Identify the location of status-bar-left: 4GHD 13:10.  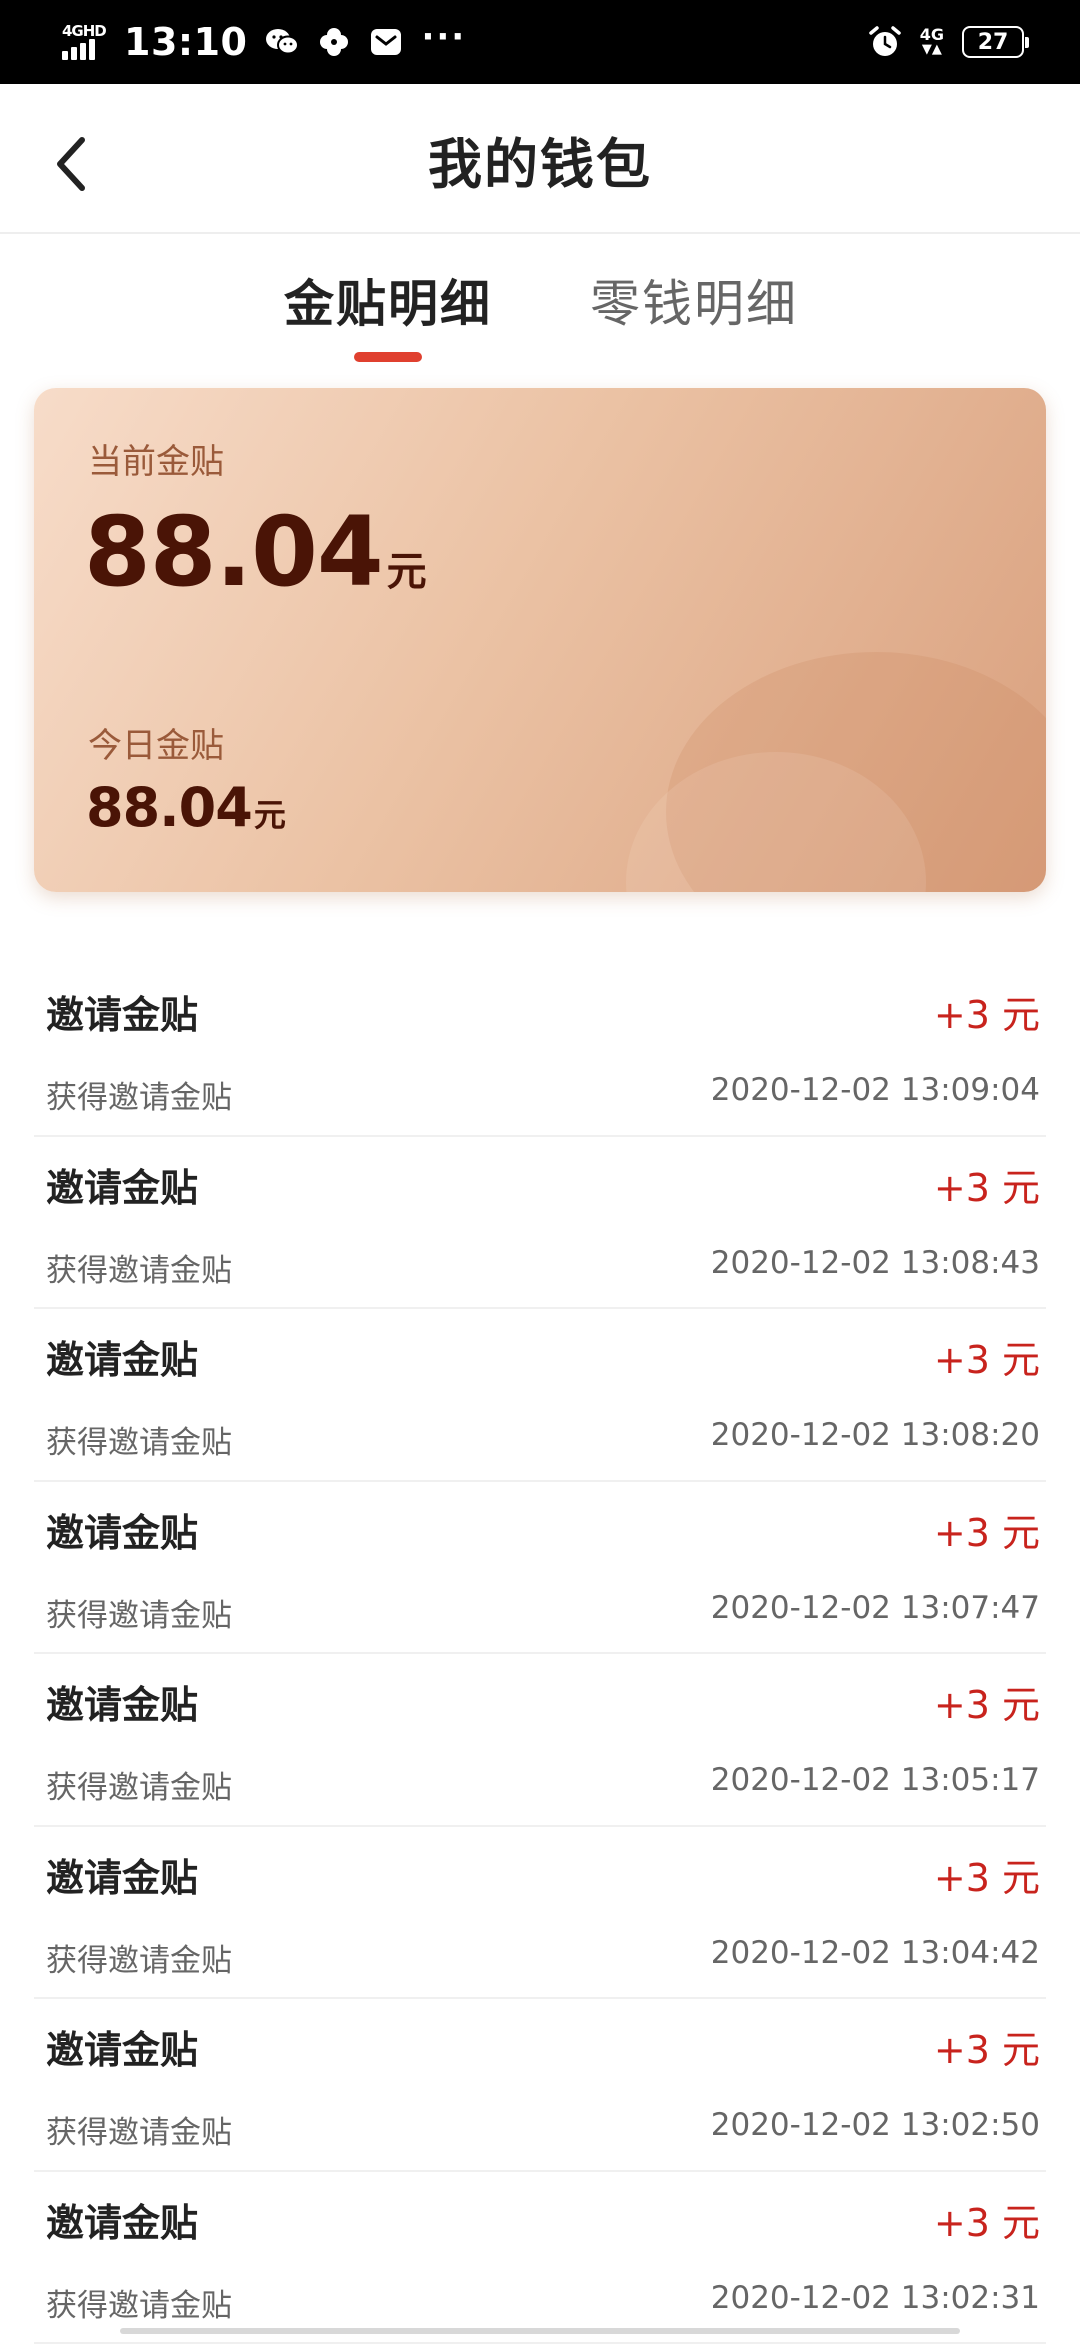
(264, 42).